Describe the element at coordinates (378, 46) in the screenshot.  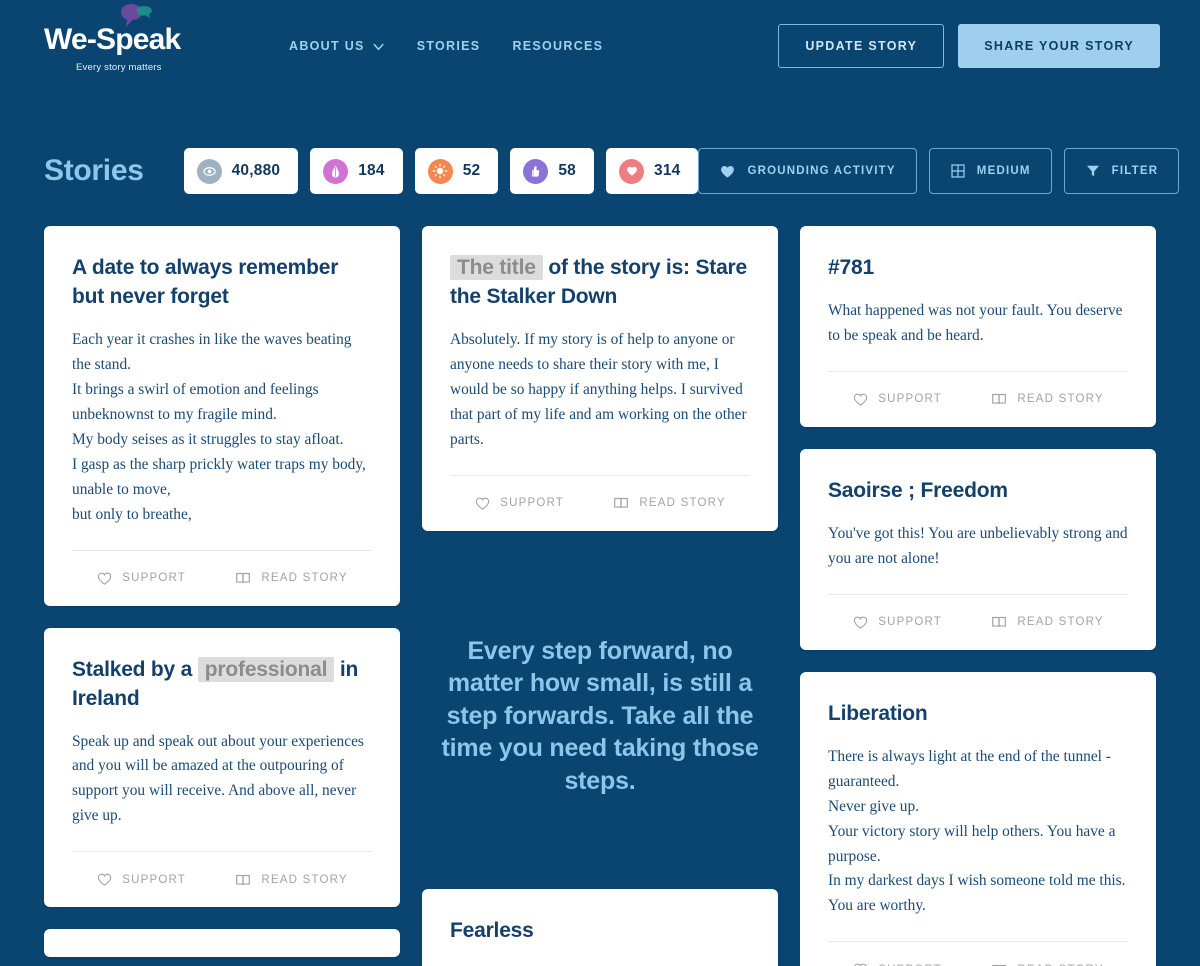
I see `chevron-down-icon` at that location.